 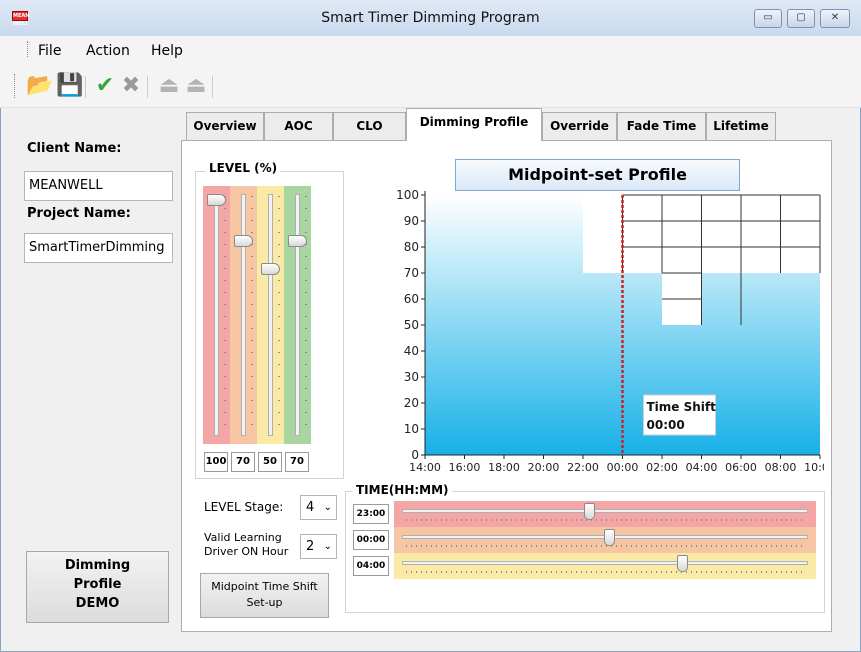 I want to click on cross-button: ✖, so click(x=131, y=86).